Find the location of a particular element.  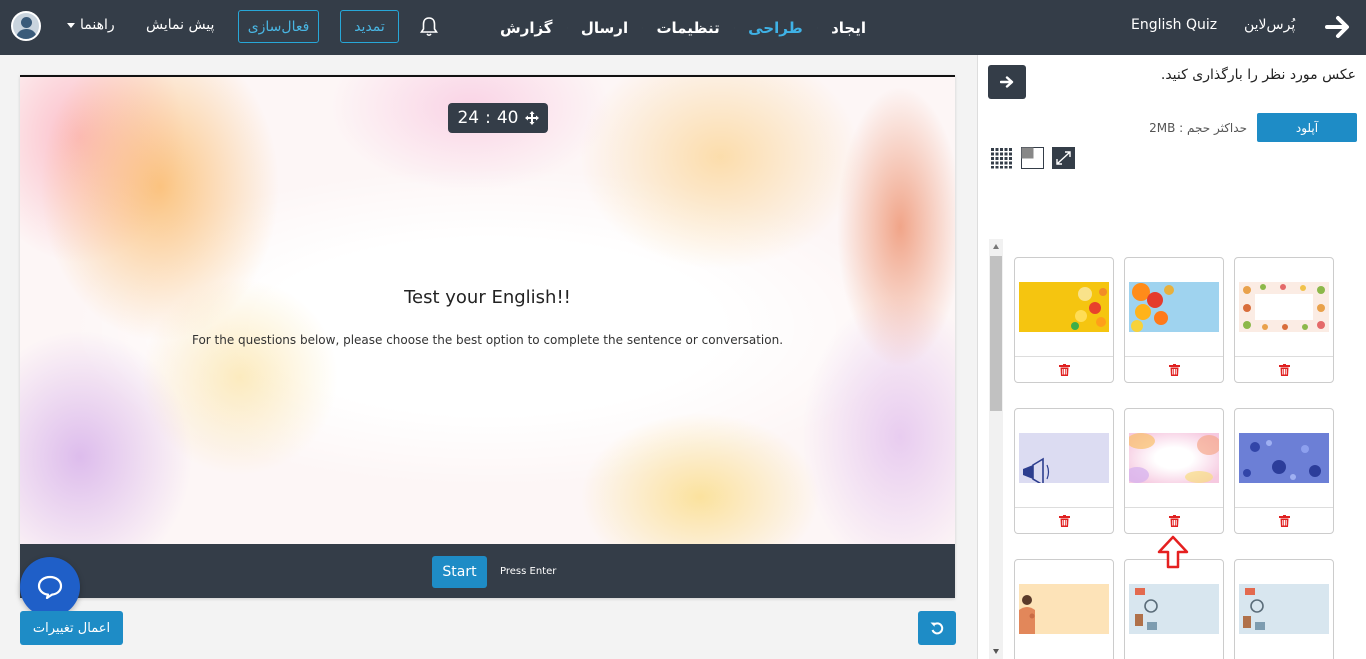

thumbnail-virus-blue is located at coordinates (1284, 458).